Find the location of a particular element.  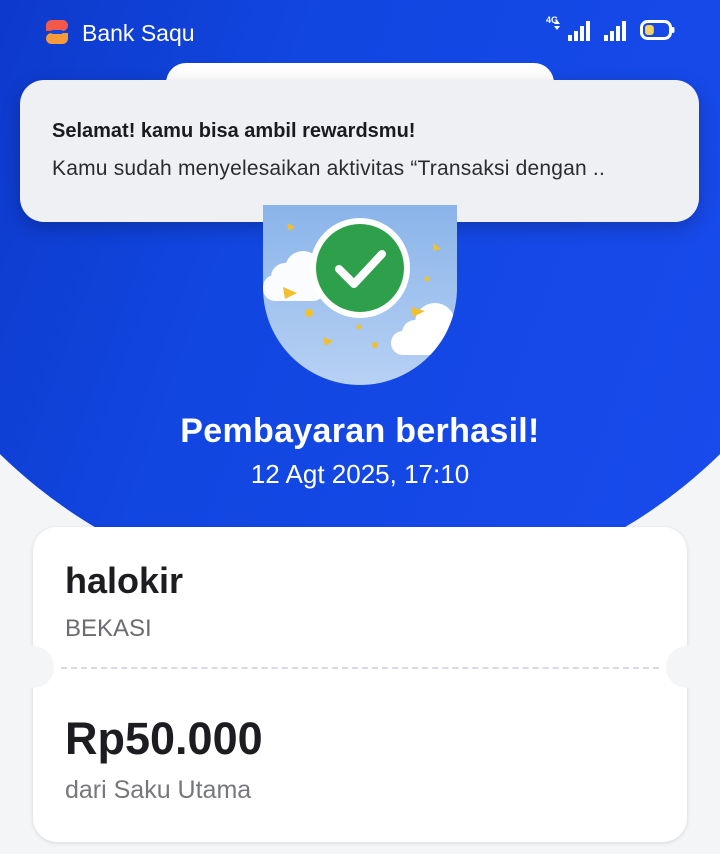

status-icons: 4G is located at coordinates (611, 28).